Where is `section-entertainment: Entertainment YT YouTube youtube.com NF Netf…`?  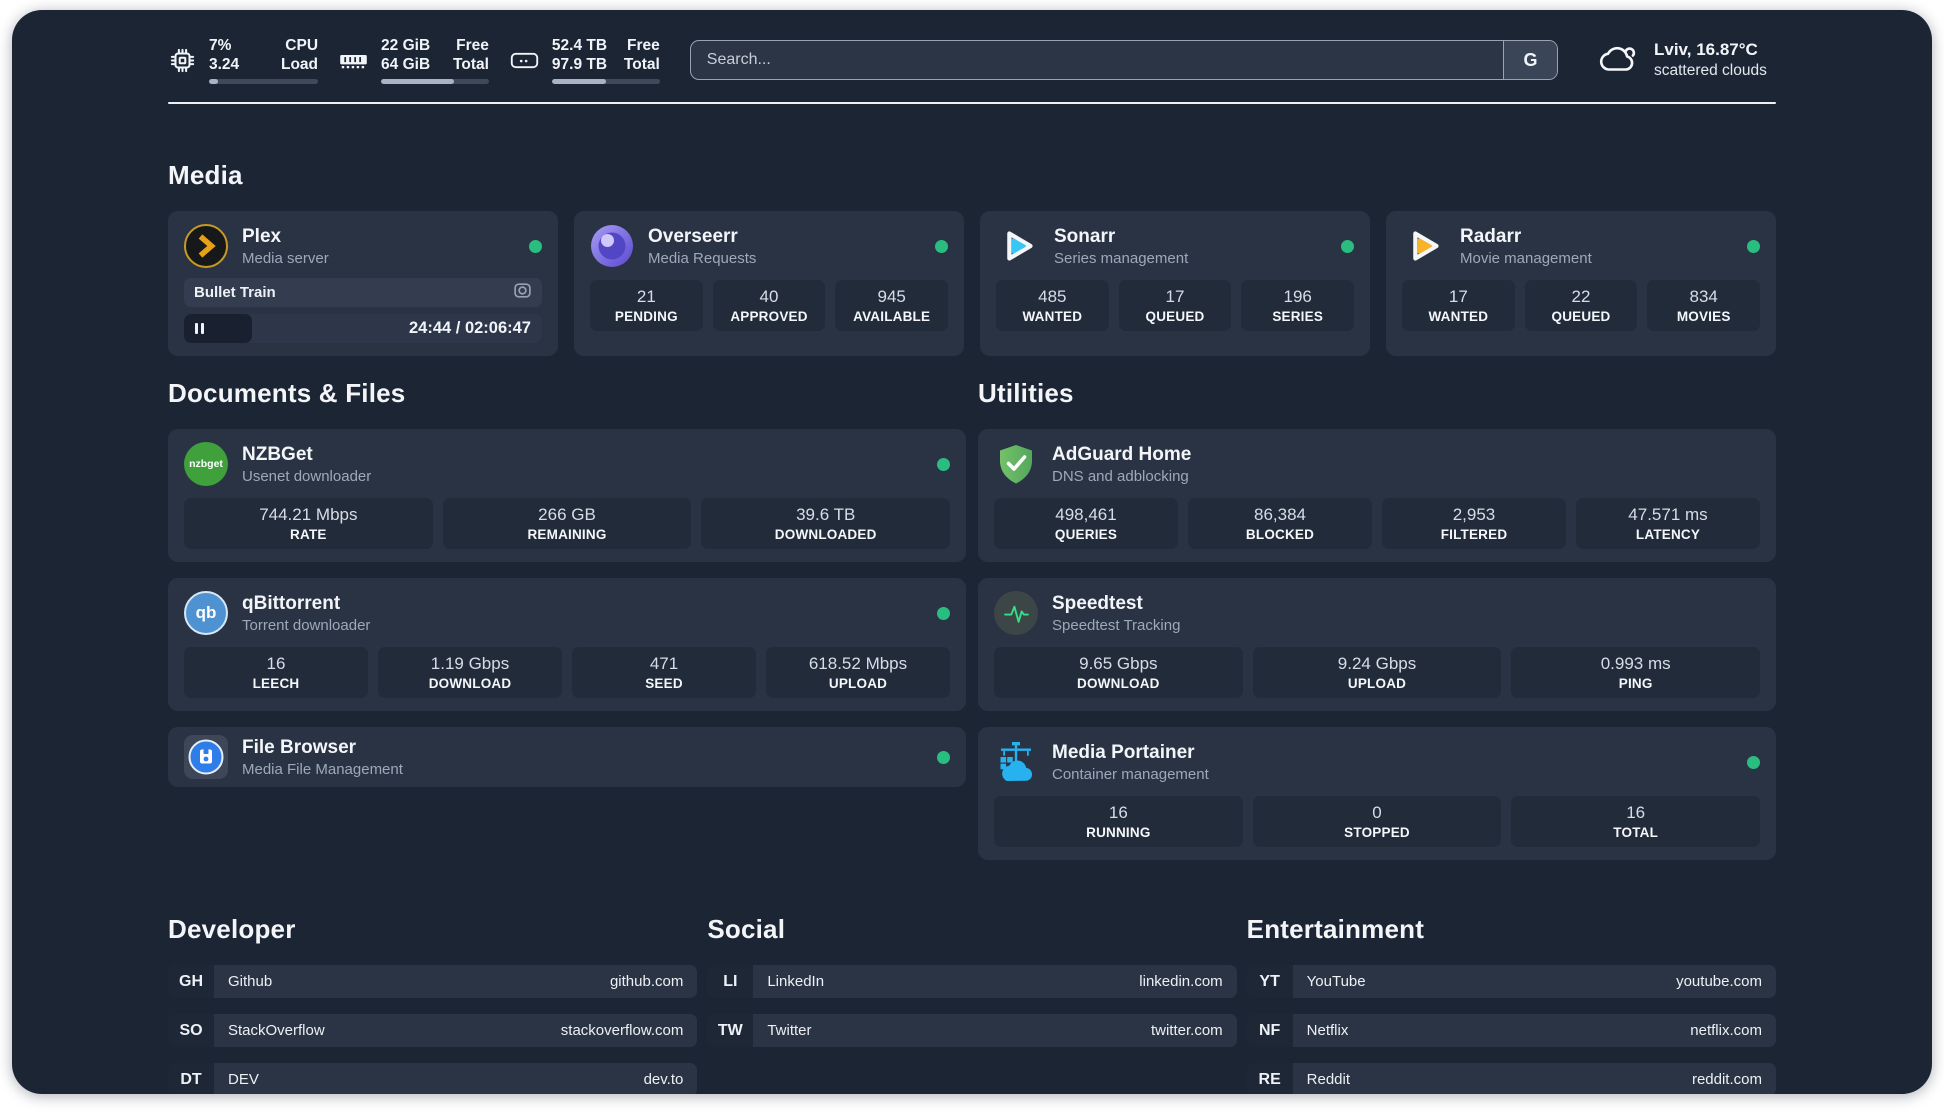 section-entertainment: Entertainment YT YouTube youtube.com NF Netf… is located at coordinates (1511, 1004).